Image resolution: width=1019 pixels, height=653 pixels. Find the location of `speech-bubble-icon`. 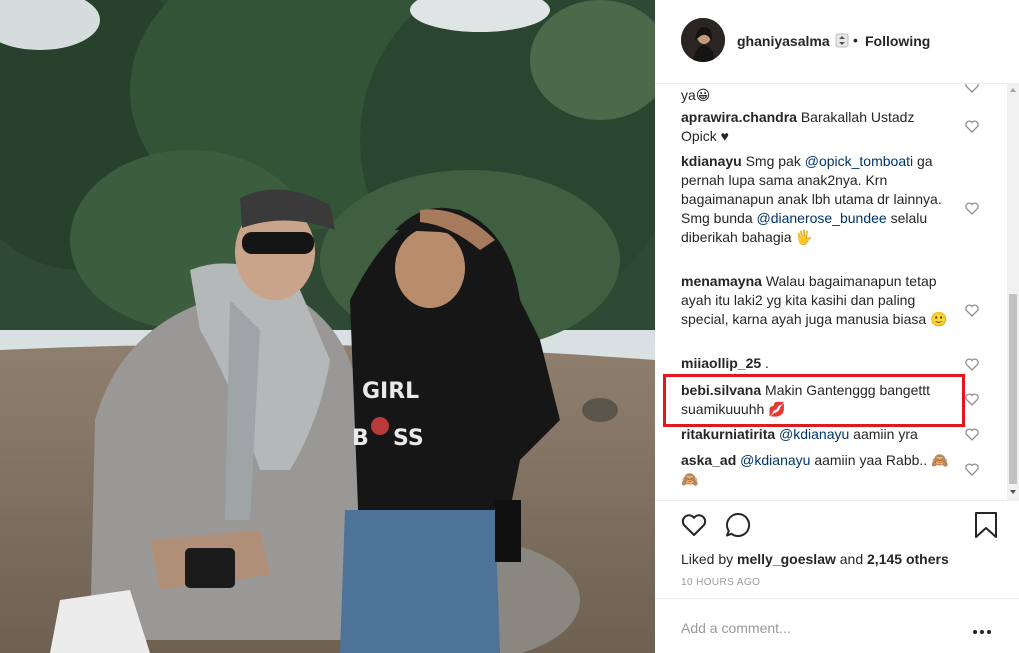

speech-bubble-icon is located at coordinates (738, 525).